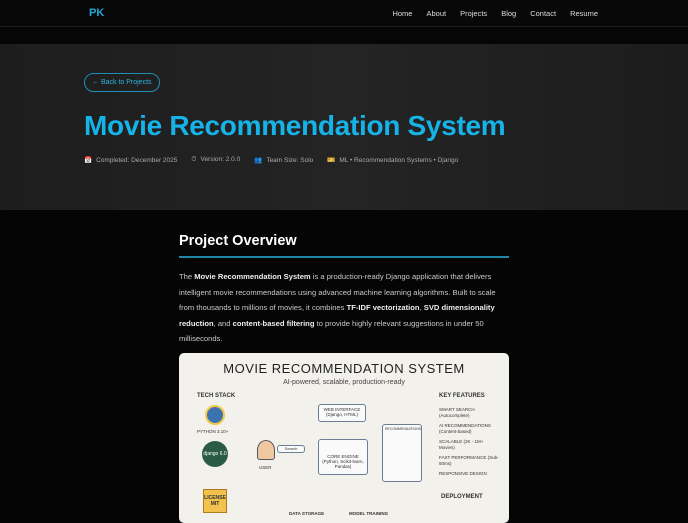 The height and width of the screenshot is (523, 688). What do you see at coordinates (213, 431) in the screenshot?
I see `python-label: PYTHON 3.10+` at bounding box center [213, 431].